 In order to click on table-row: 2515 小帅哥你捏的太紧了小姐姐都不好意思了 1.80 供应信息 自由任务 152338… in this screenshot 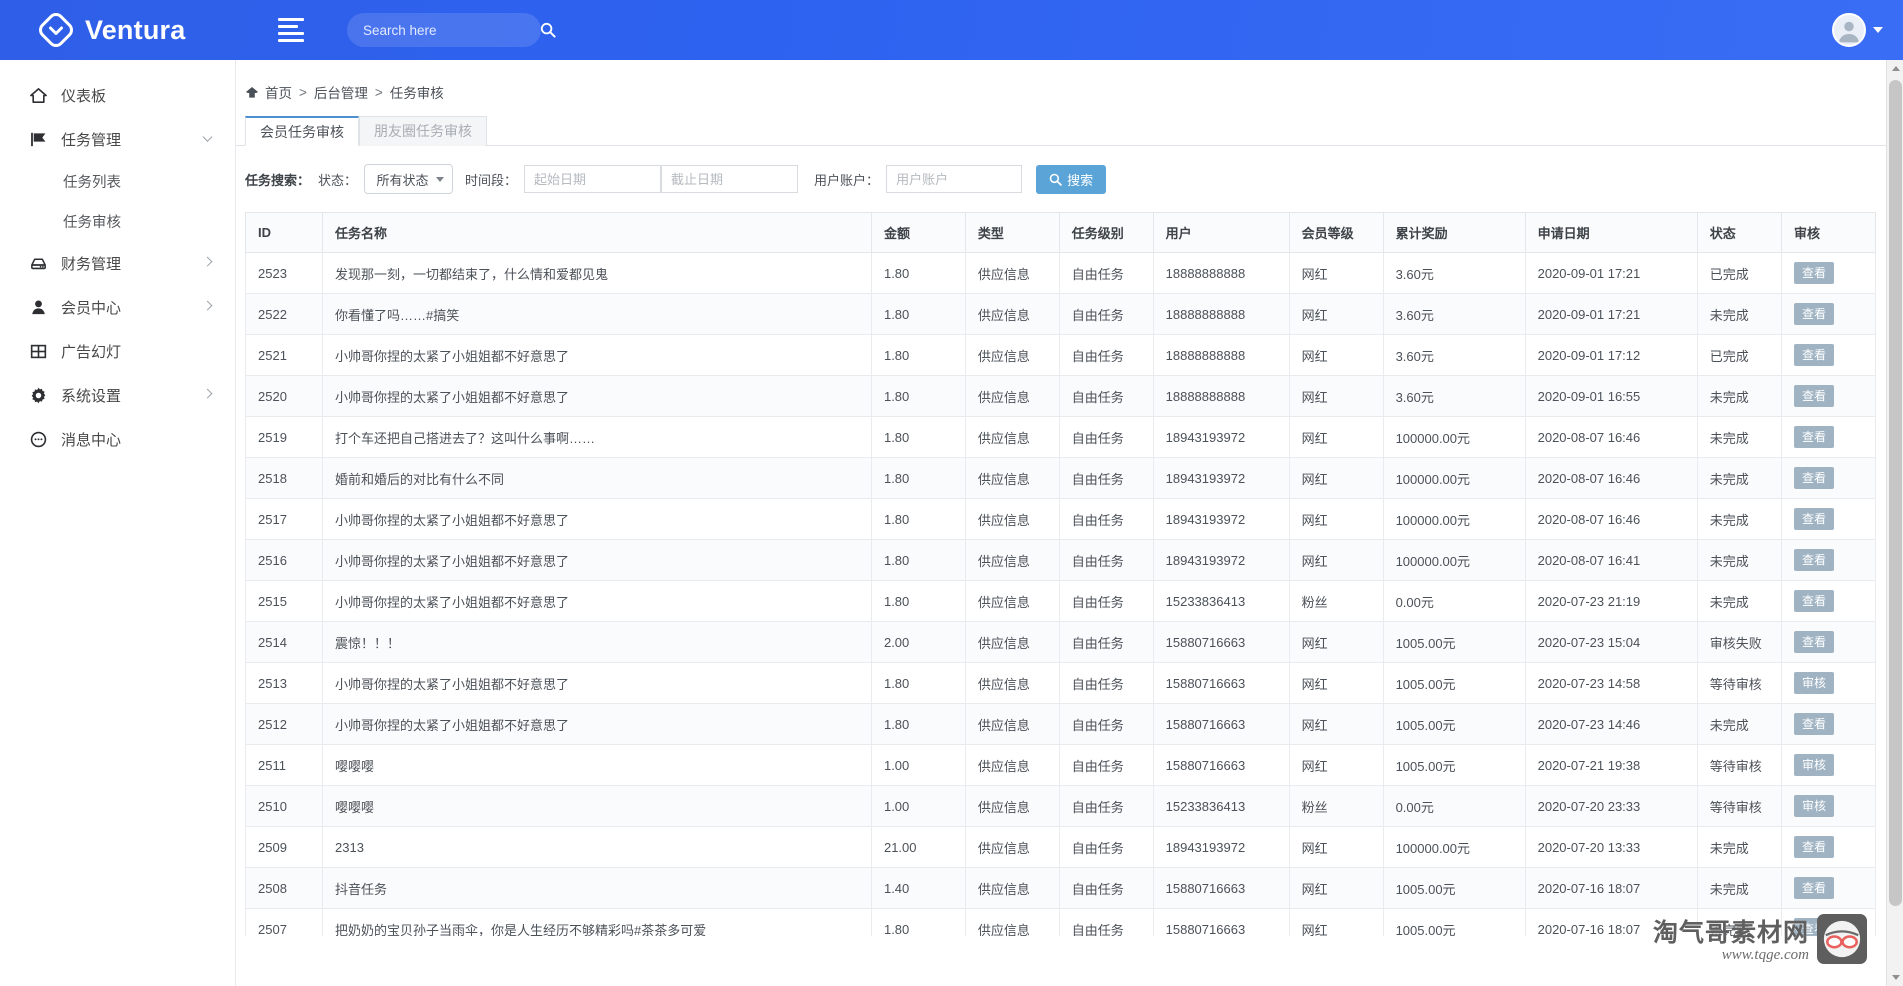, I will do `click(1060, 601)`.